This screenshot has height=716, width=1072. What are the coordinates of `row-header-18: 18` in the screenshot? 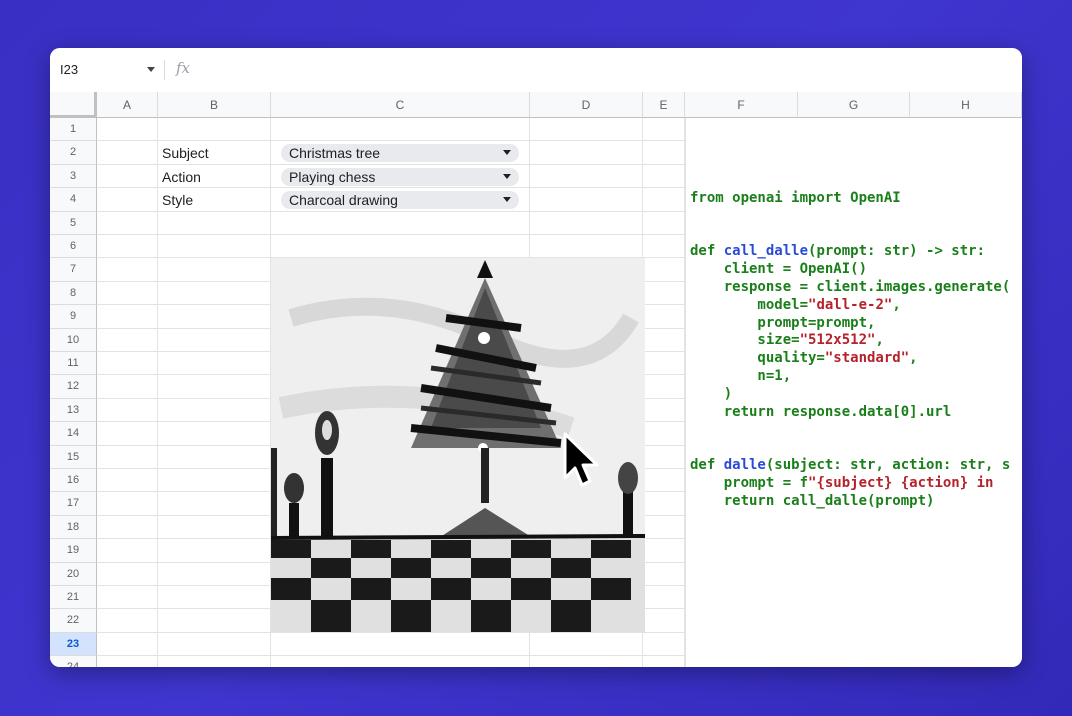 It's located at (73, 527).